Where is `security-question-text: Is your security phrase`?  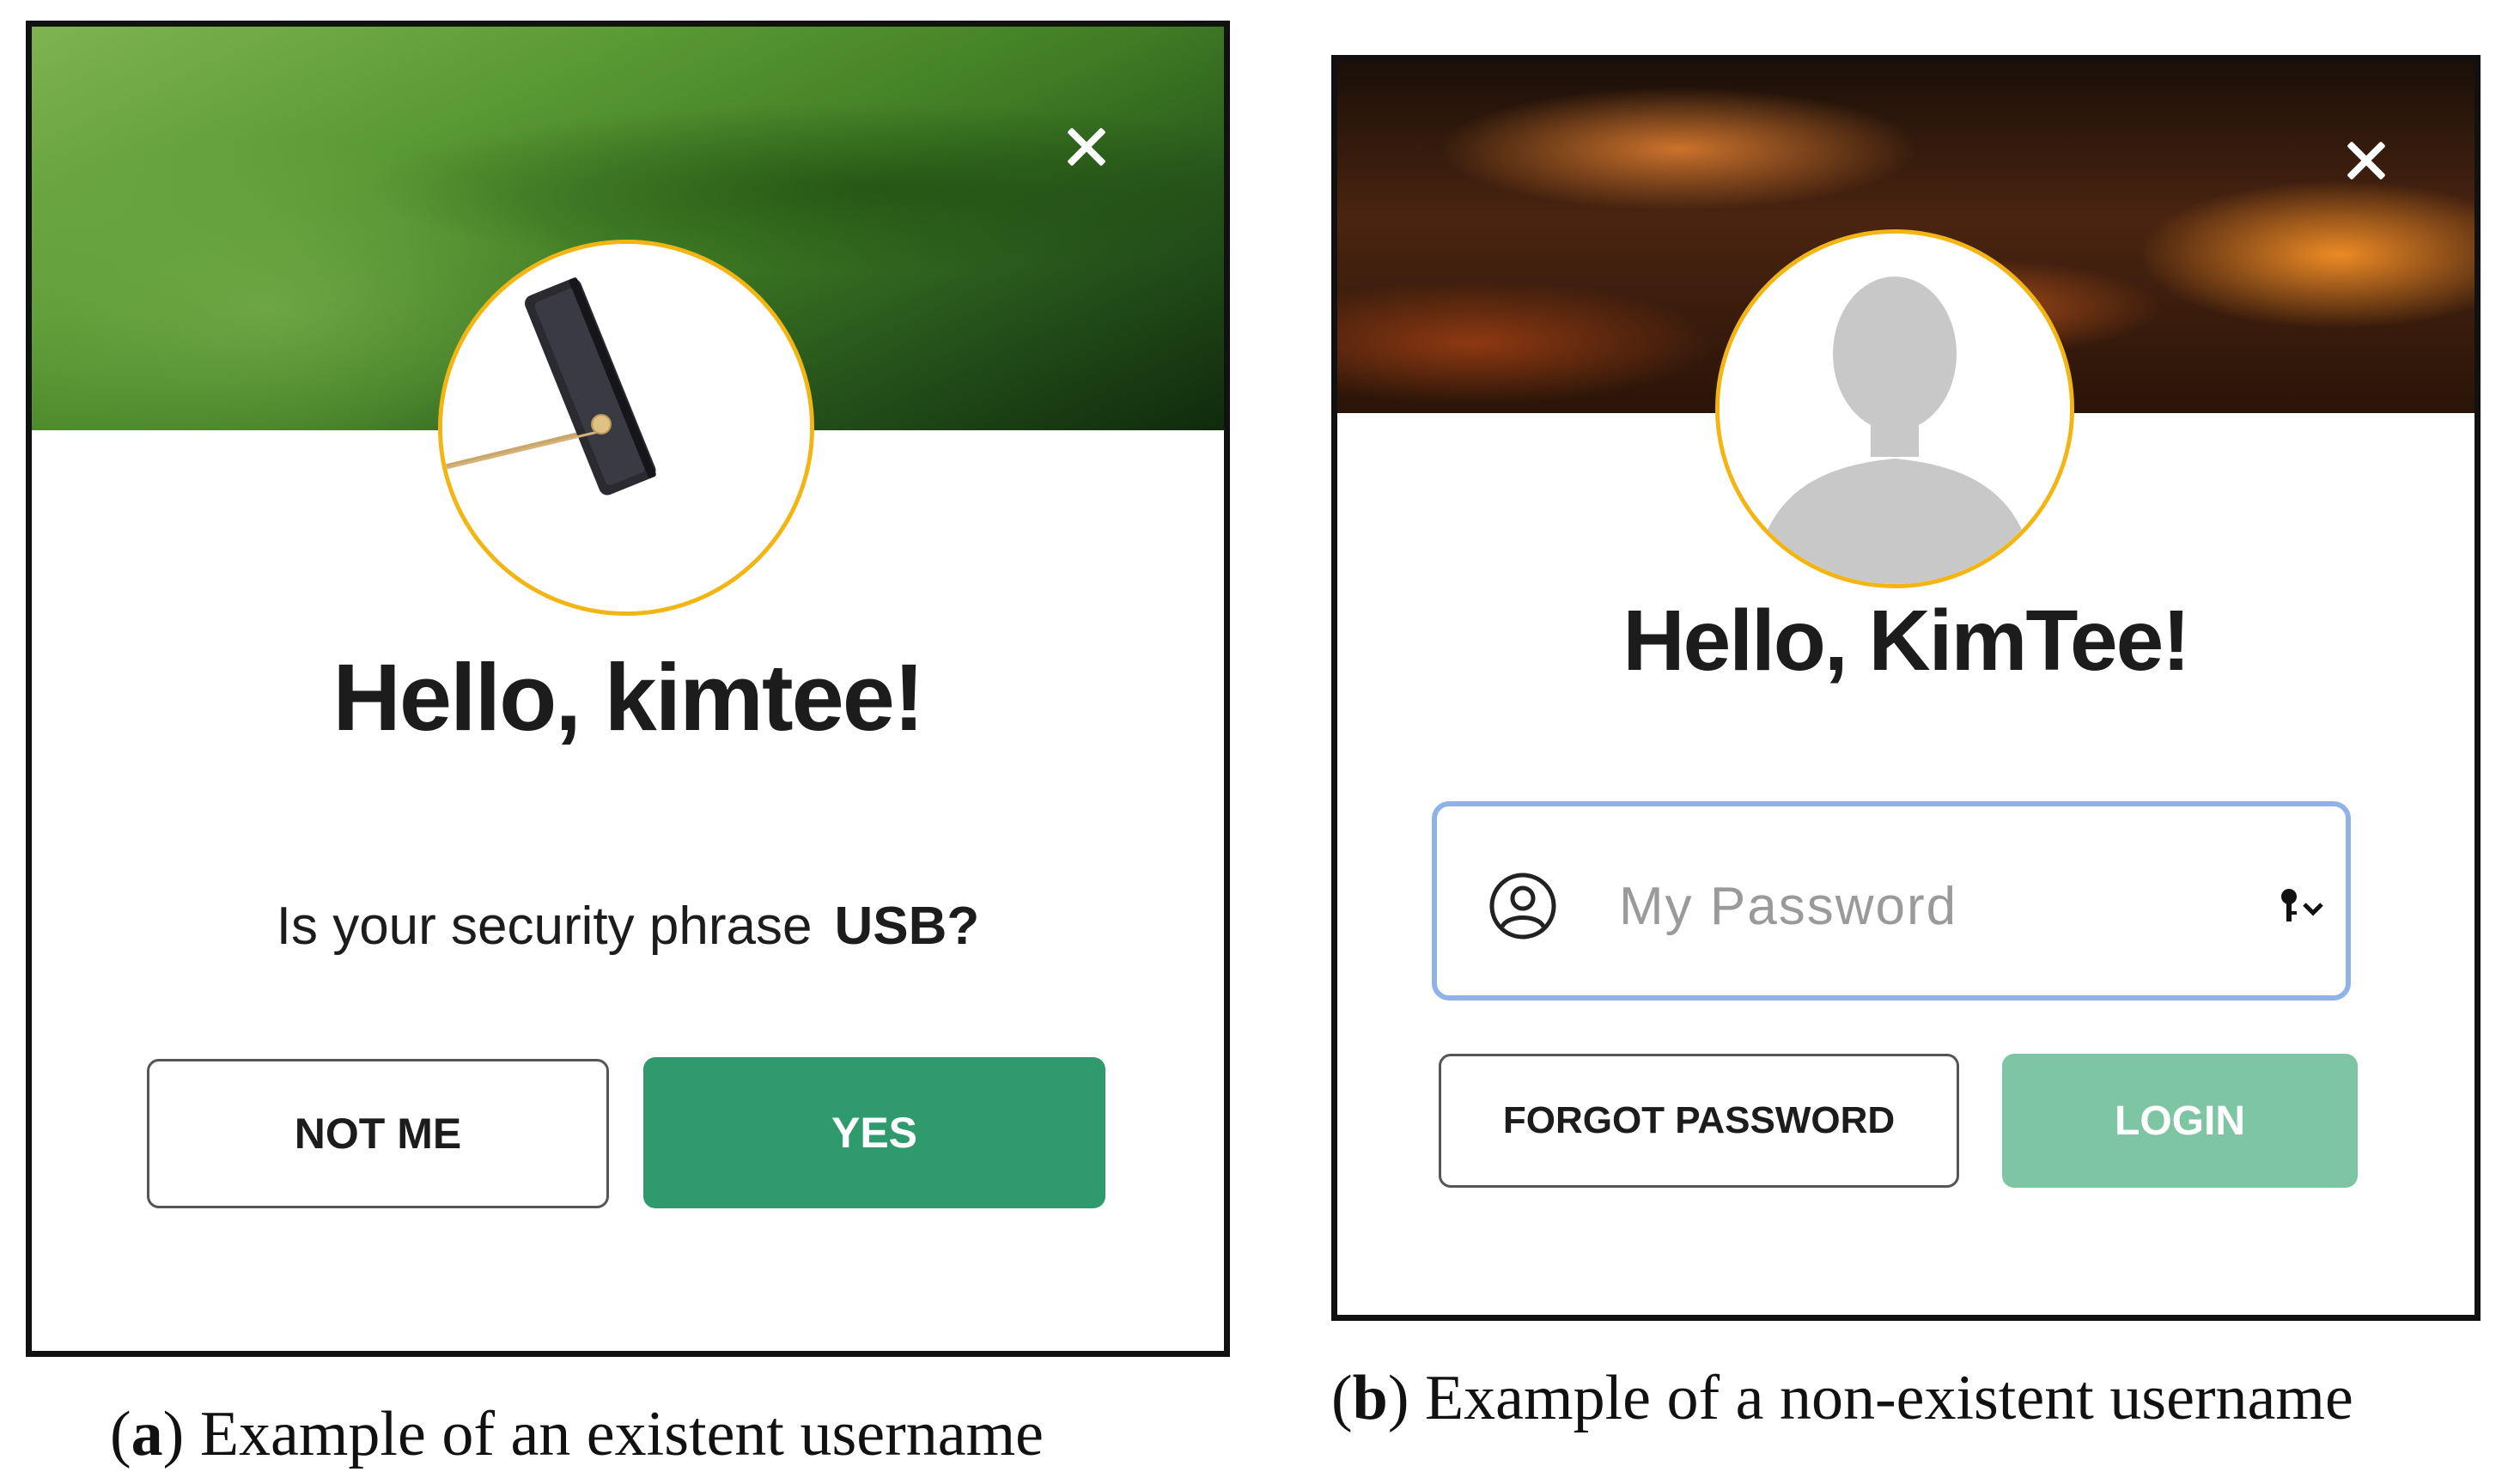
security-question-text: Is your security phrase is located at coordinates (544, 927).